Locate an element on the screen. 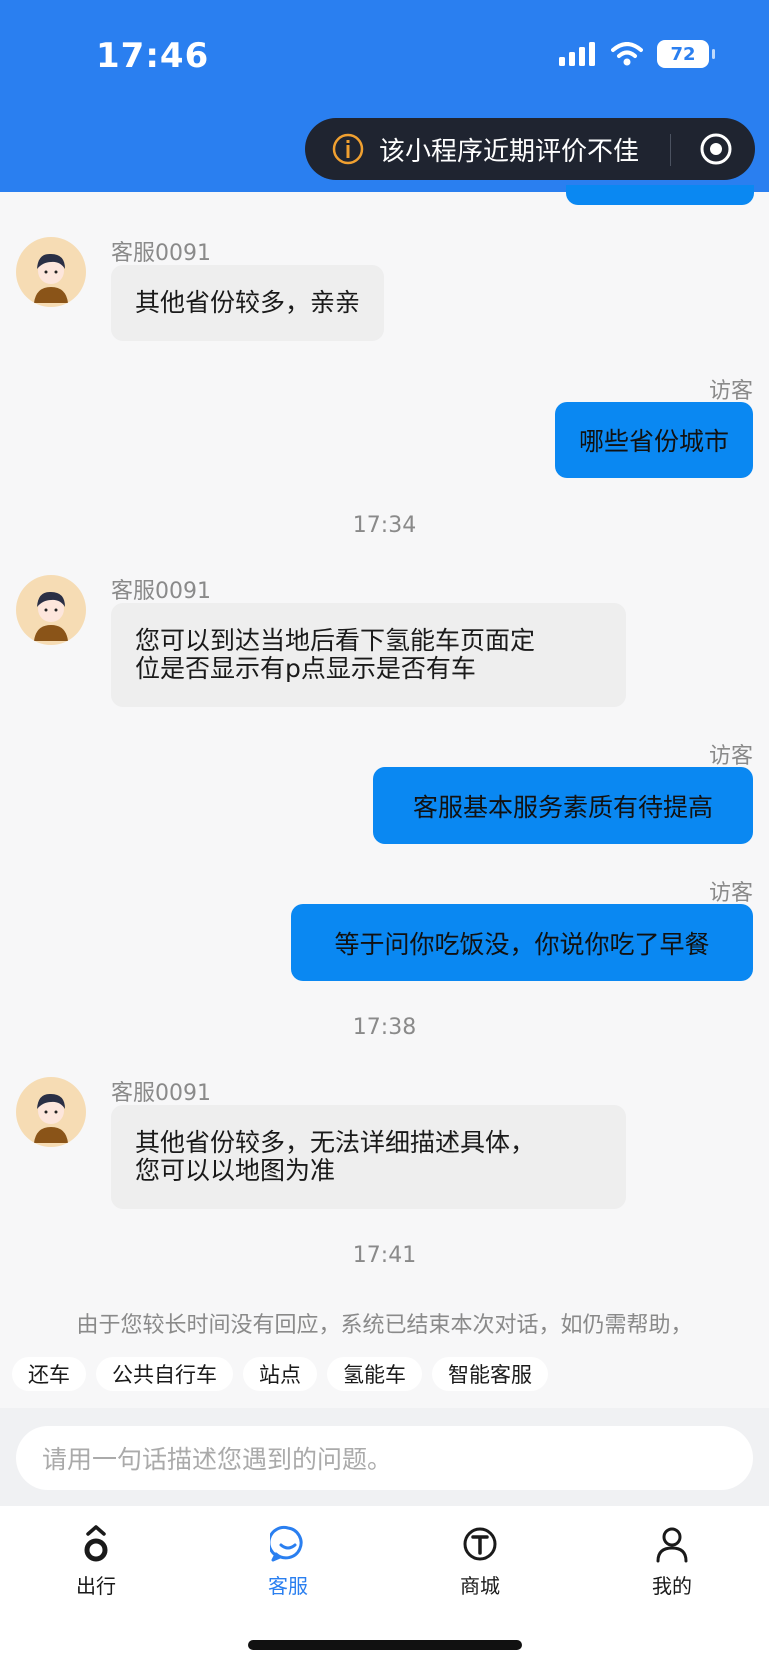 Image resolution: width=769 pixels, height=1665 pixels. chip-station: 站点 is located at coordinates (280, 1374).